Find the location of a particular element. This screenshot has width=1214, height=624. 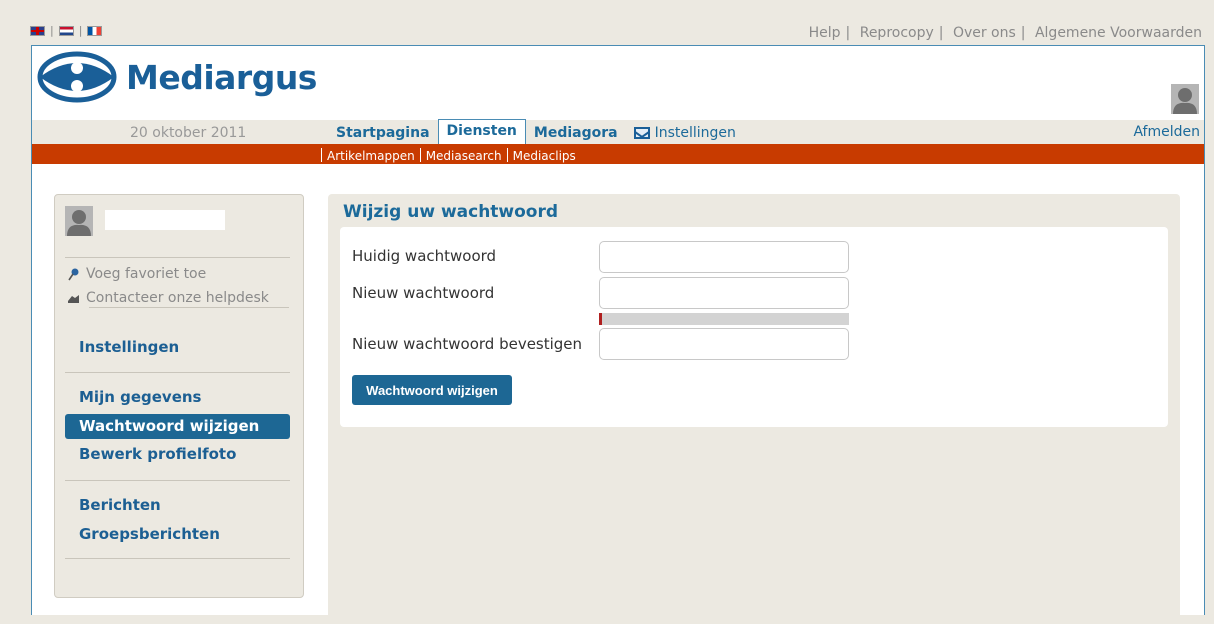

language-selector: | | is located at coordinates (66, 30).